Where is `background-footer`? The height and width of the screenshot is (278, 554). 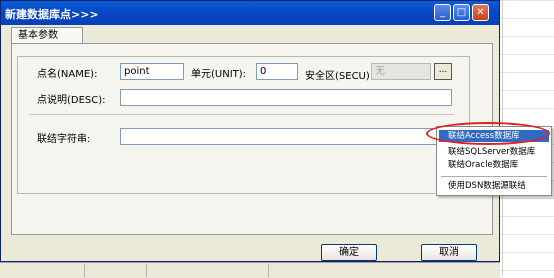
background-footer is located at coordinates (250, 270).